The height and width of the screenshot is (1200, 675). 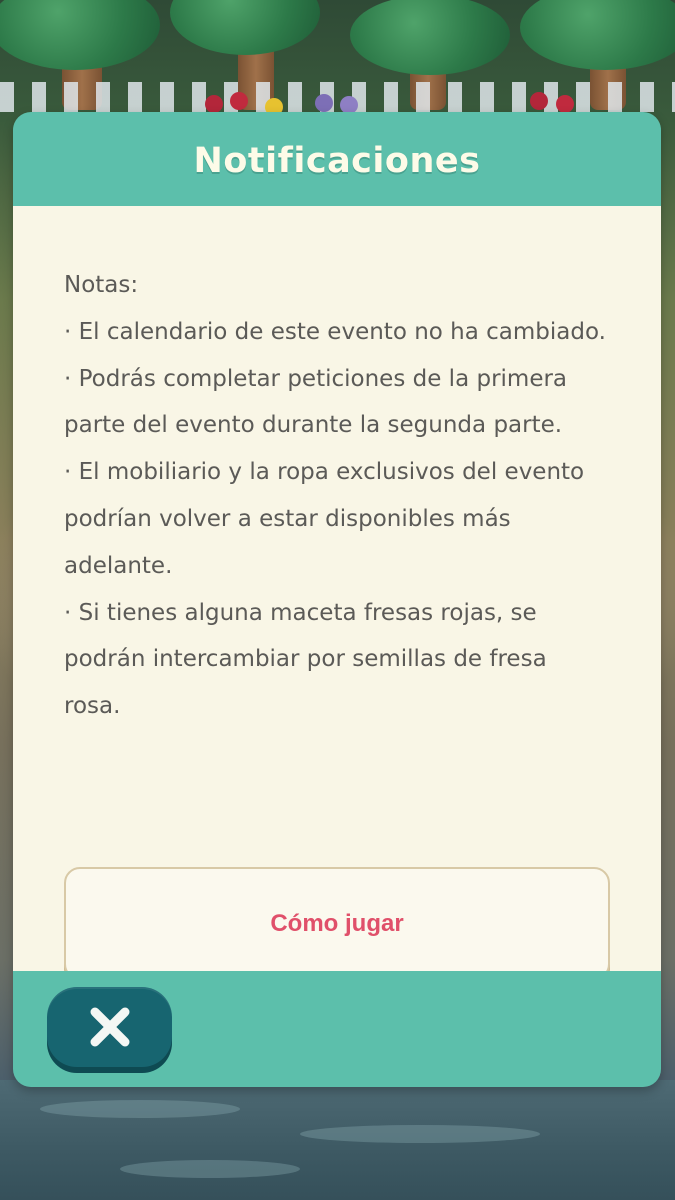 I want to click on water, so click(x=337, y=1140).